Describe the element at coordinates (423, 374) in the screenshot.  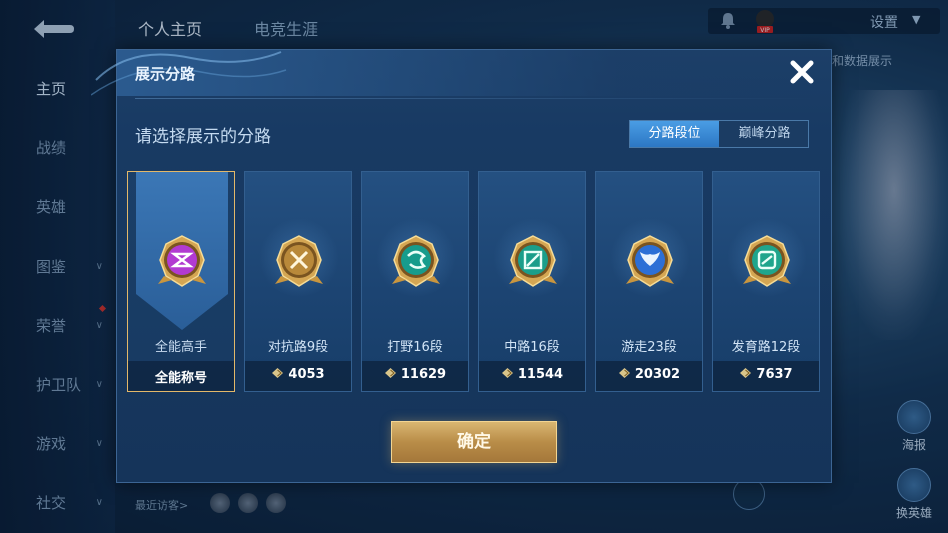
I see `lane-score-value: 11629` at that location.